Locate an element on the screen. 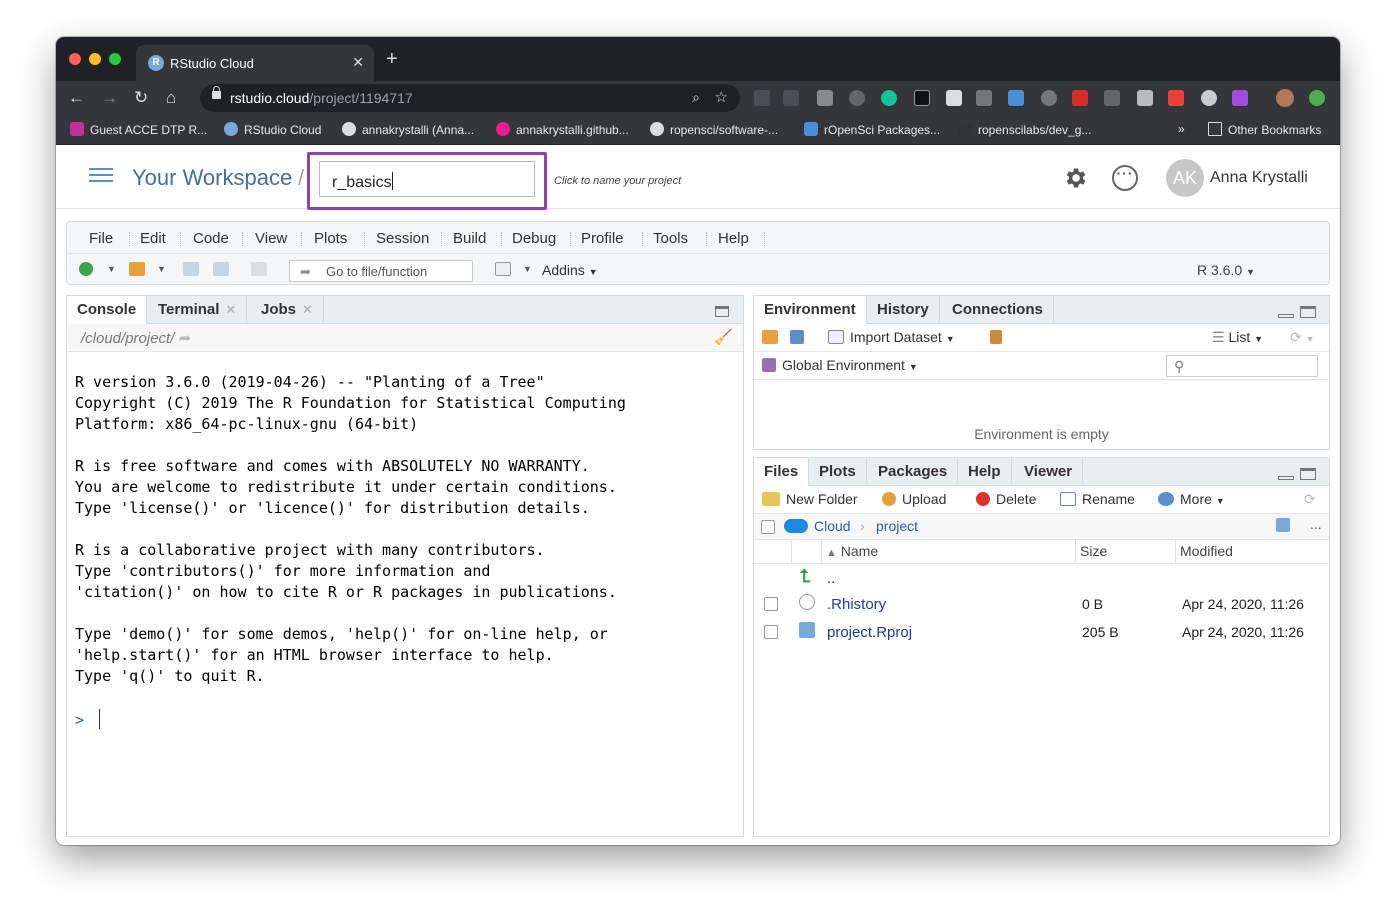 Image resolution: width=1396 pixels, height=920 pixels. extension-shield-icon is located at coordinates (1016, 98).